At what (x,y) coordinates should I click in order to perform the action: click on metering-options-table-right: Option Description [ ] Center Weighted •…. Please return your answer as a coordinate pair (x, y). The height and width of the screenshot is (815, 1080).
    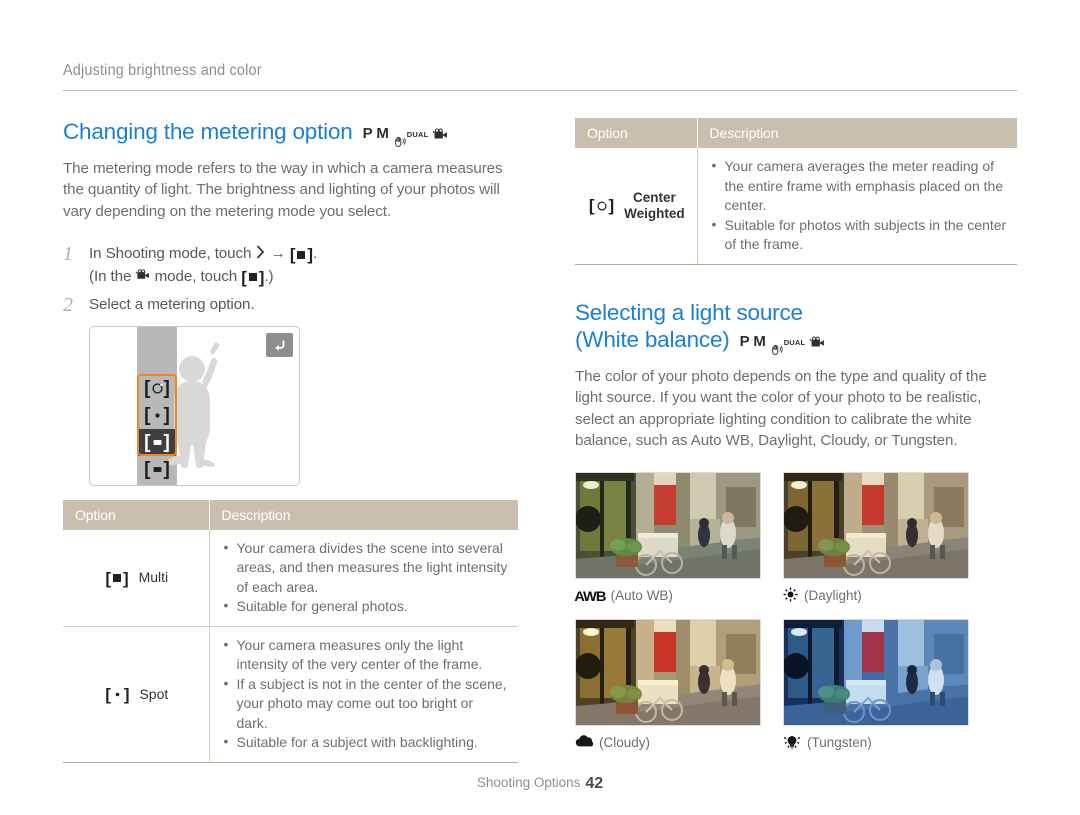
    Looking at the image, I should click on (796, 191).